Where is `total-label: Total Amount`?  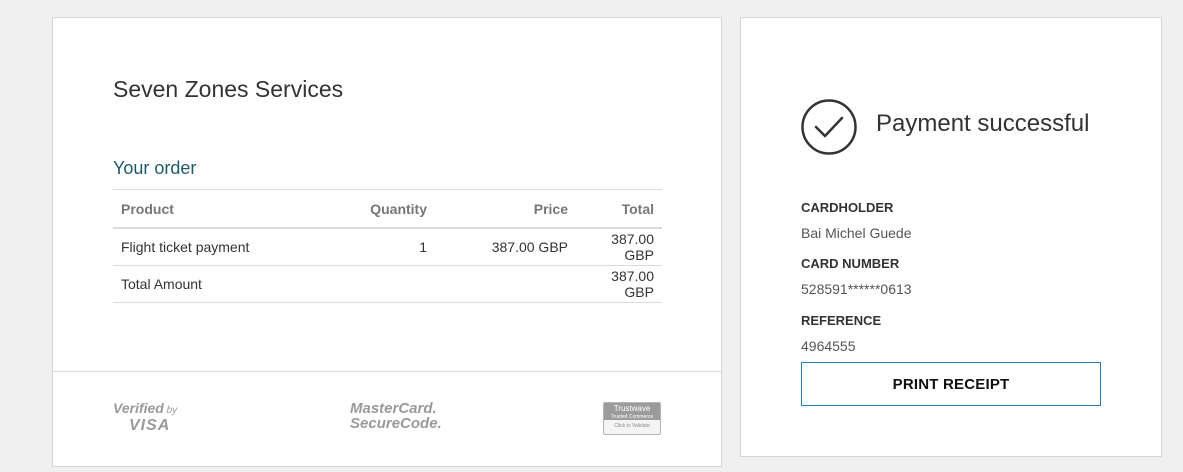 total-label: Total Amount is located at coordinates (221, 284).